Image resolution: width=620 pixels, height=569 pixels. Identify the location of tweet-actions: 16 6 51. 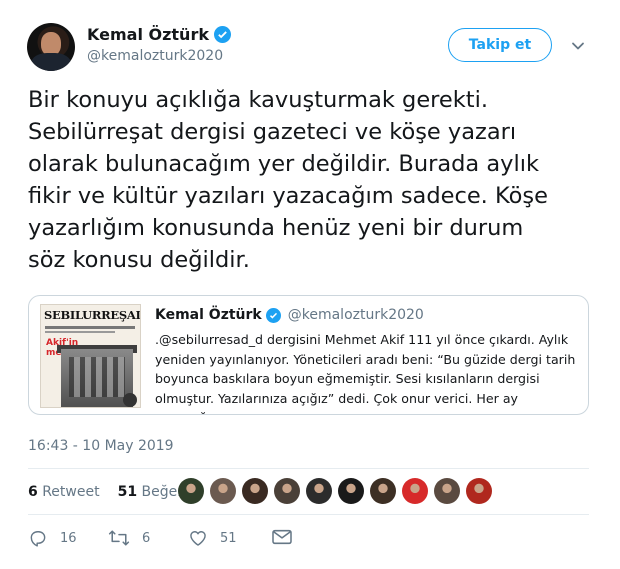
(228, 539).